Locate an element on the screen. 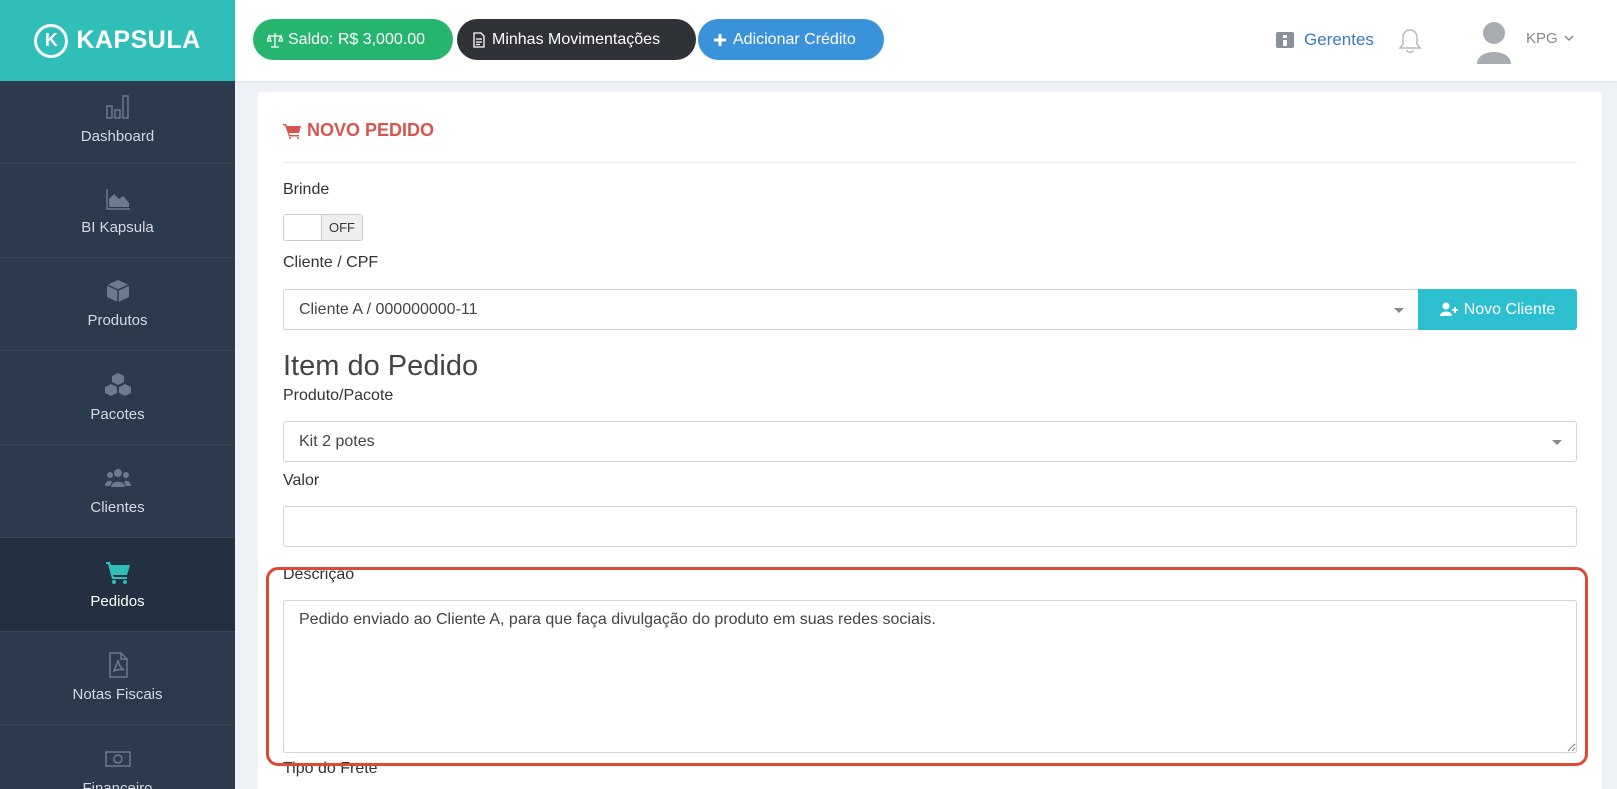 The width and height of the screenshot is (1617, 789). sidebar-item-label: Clientes is located at coordinates (117, 508).